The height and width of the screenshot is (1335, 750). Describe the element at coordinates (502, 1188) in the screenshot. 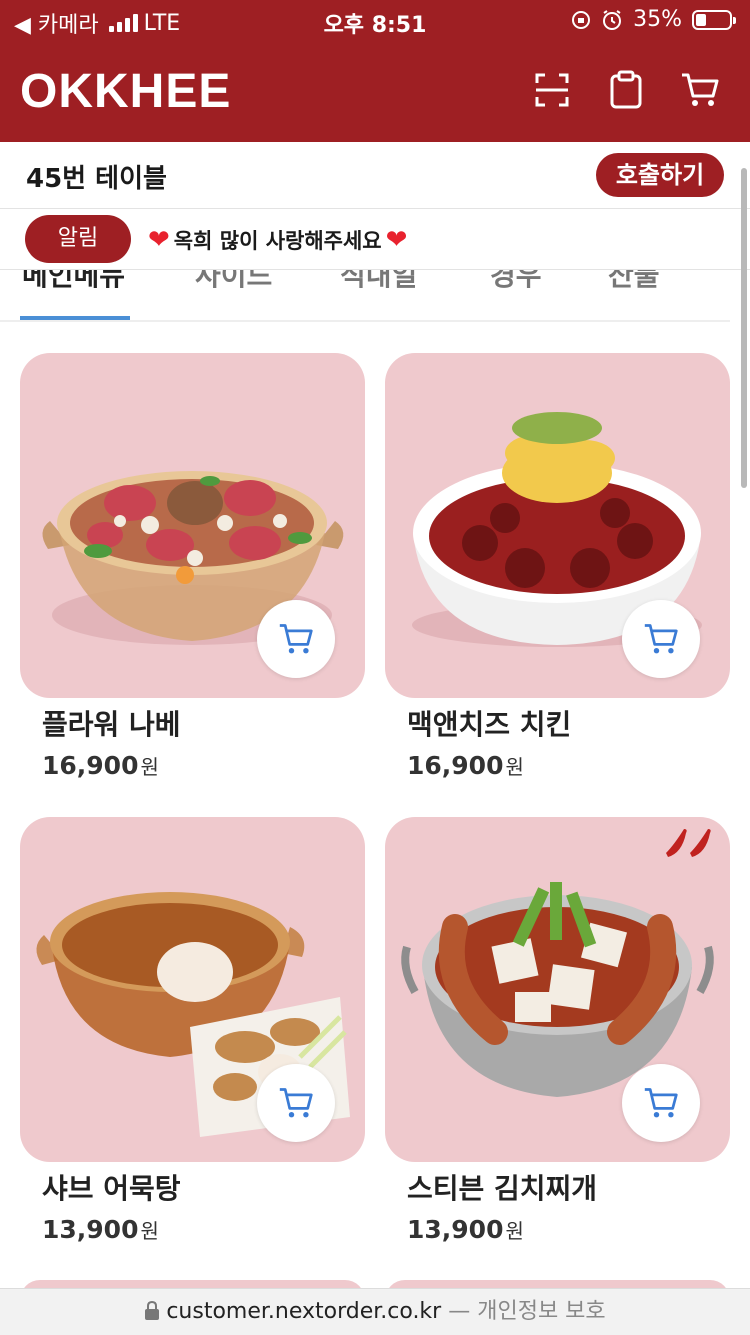

I see `menu-name: 스티븐 김치찌개` at that location.